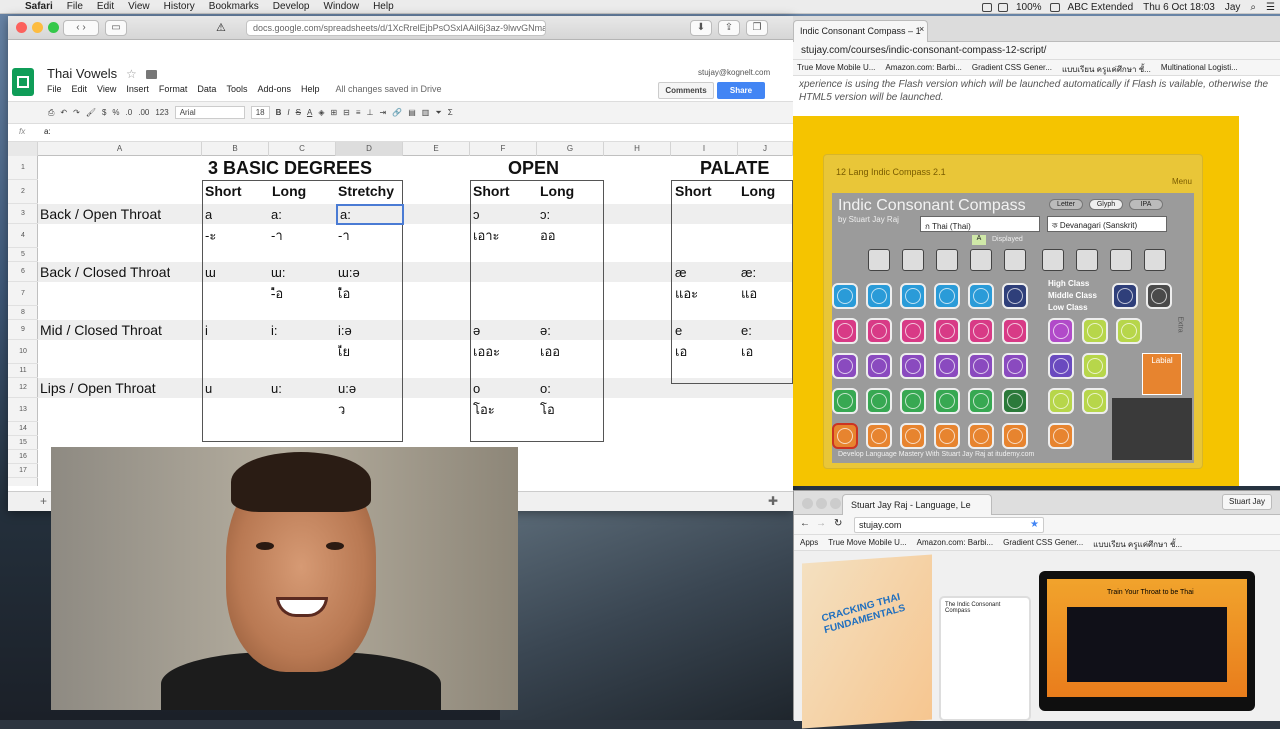 The image size is (1280, 729). What do you see at coordinates (366, 192) in the screenshot?
I see `subheader-stretchy: Stretchy` at bounding box center [366, 192].